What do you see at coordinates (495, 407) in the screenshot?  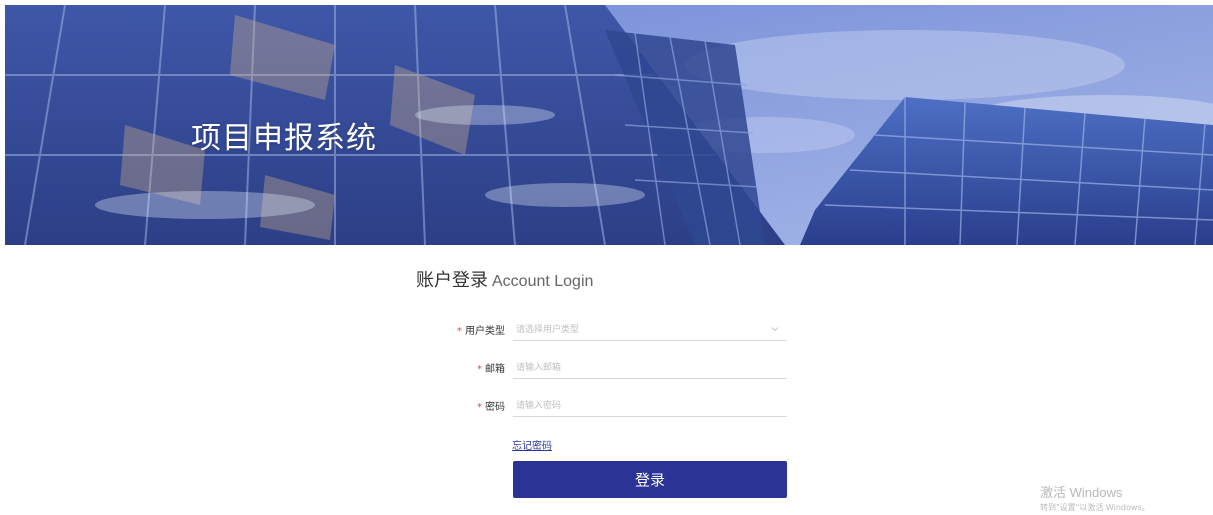 I see `password-label-text: 密码` at bounding box center [495, 407].